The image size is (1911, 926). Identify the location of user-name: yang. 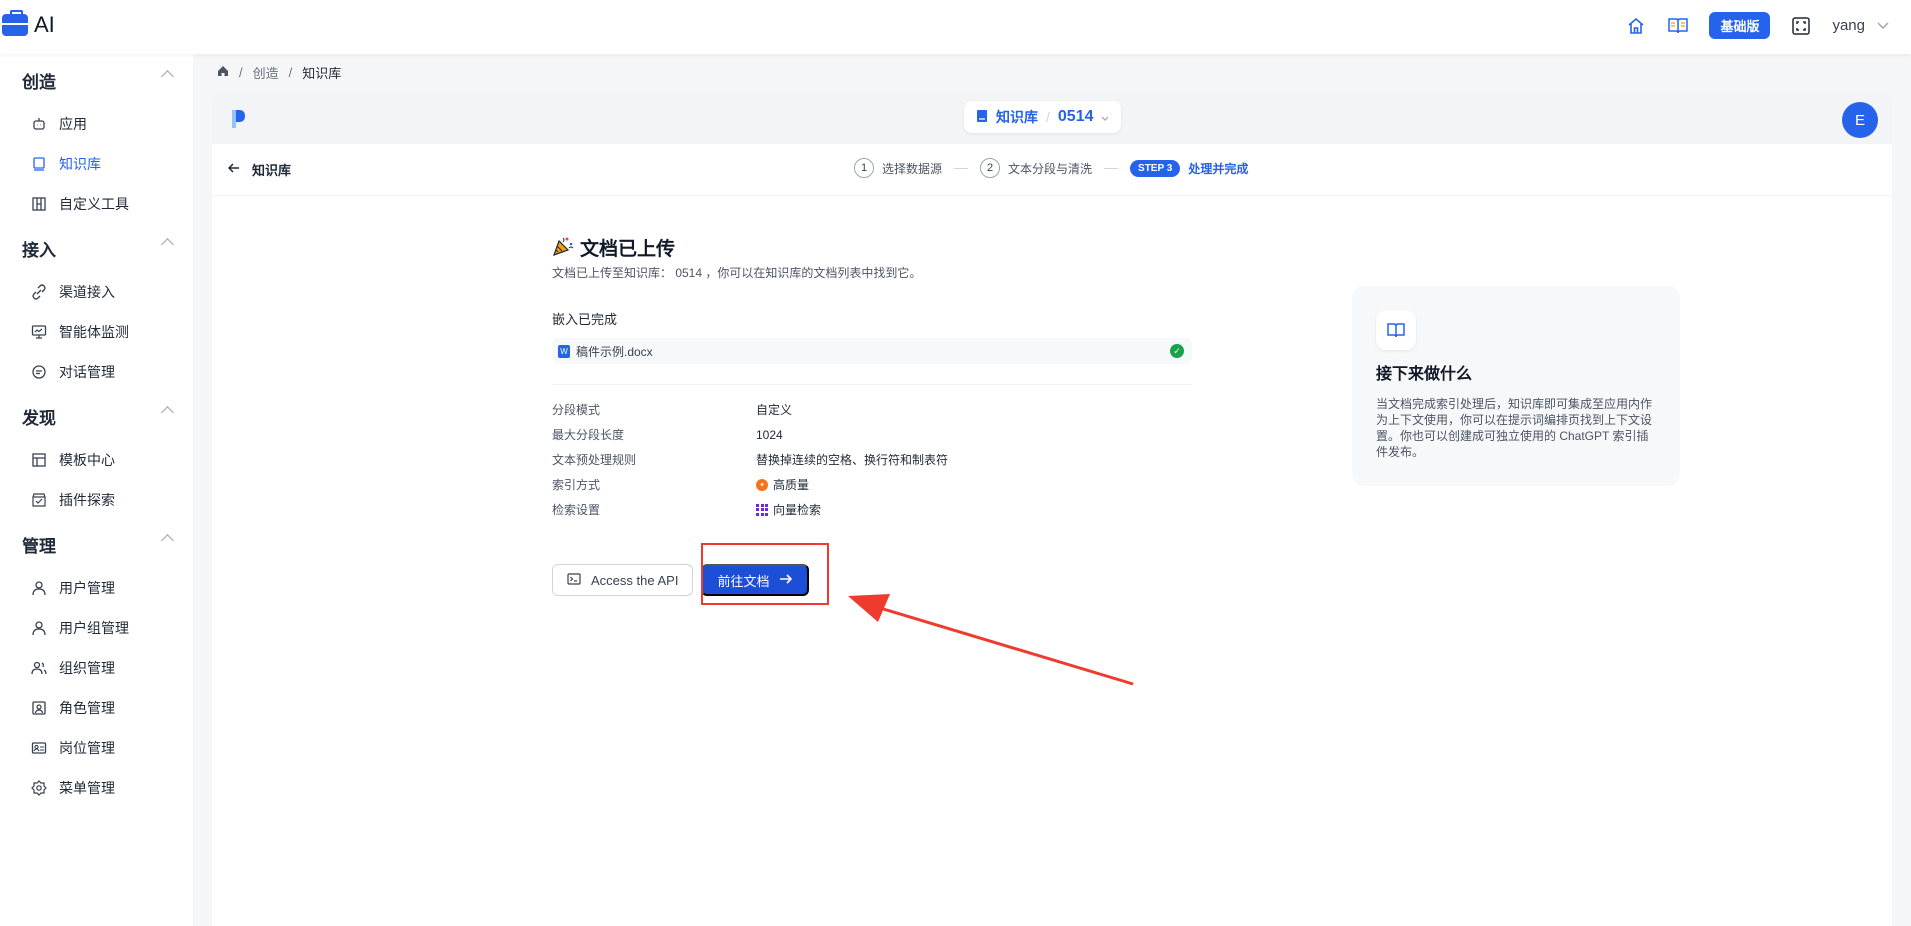
(1848, 25).